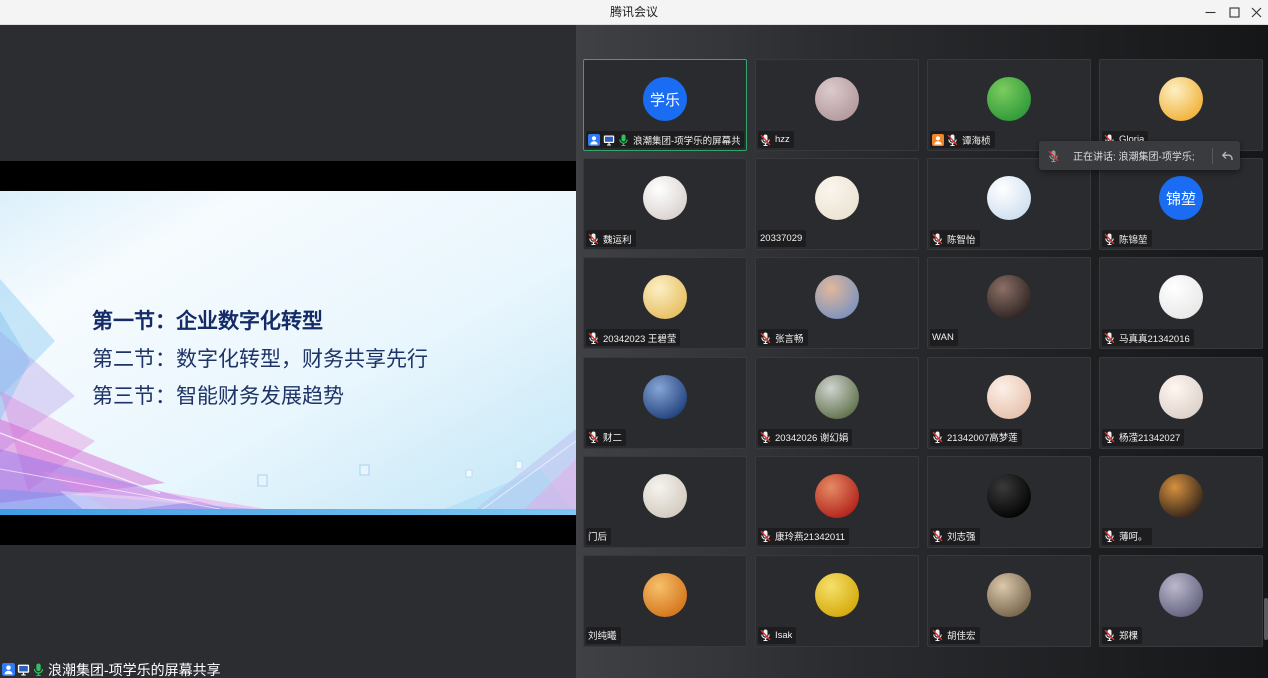 The height and width of the screenshot is (678, 1268). I want to click on name-label: 20337029, so click(782, 239).